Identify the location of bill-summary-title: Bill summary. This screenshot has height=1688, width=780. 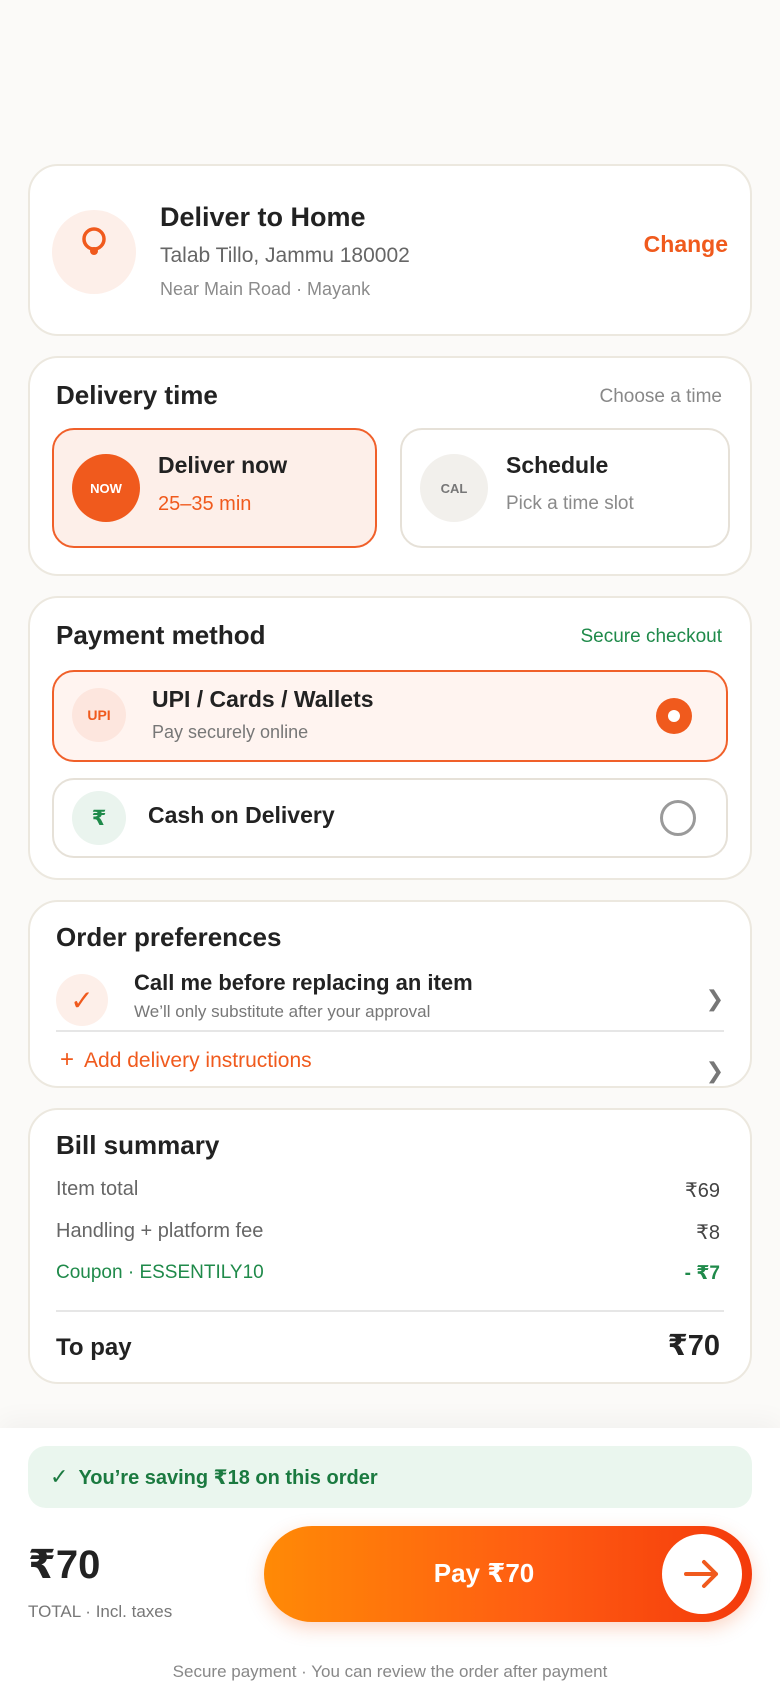
(138, 1145).